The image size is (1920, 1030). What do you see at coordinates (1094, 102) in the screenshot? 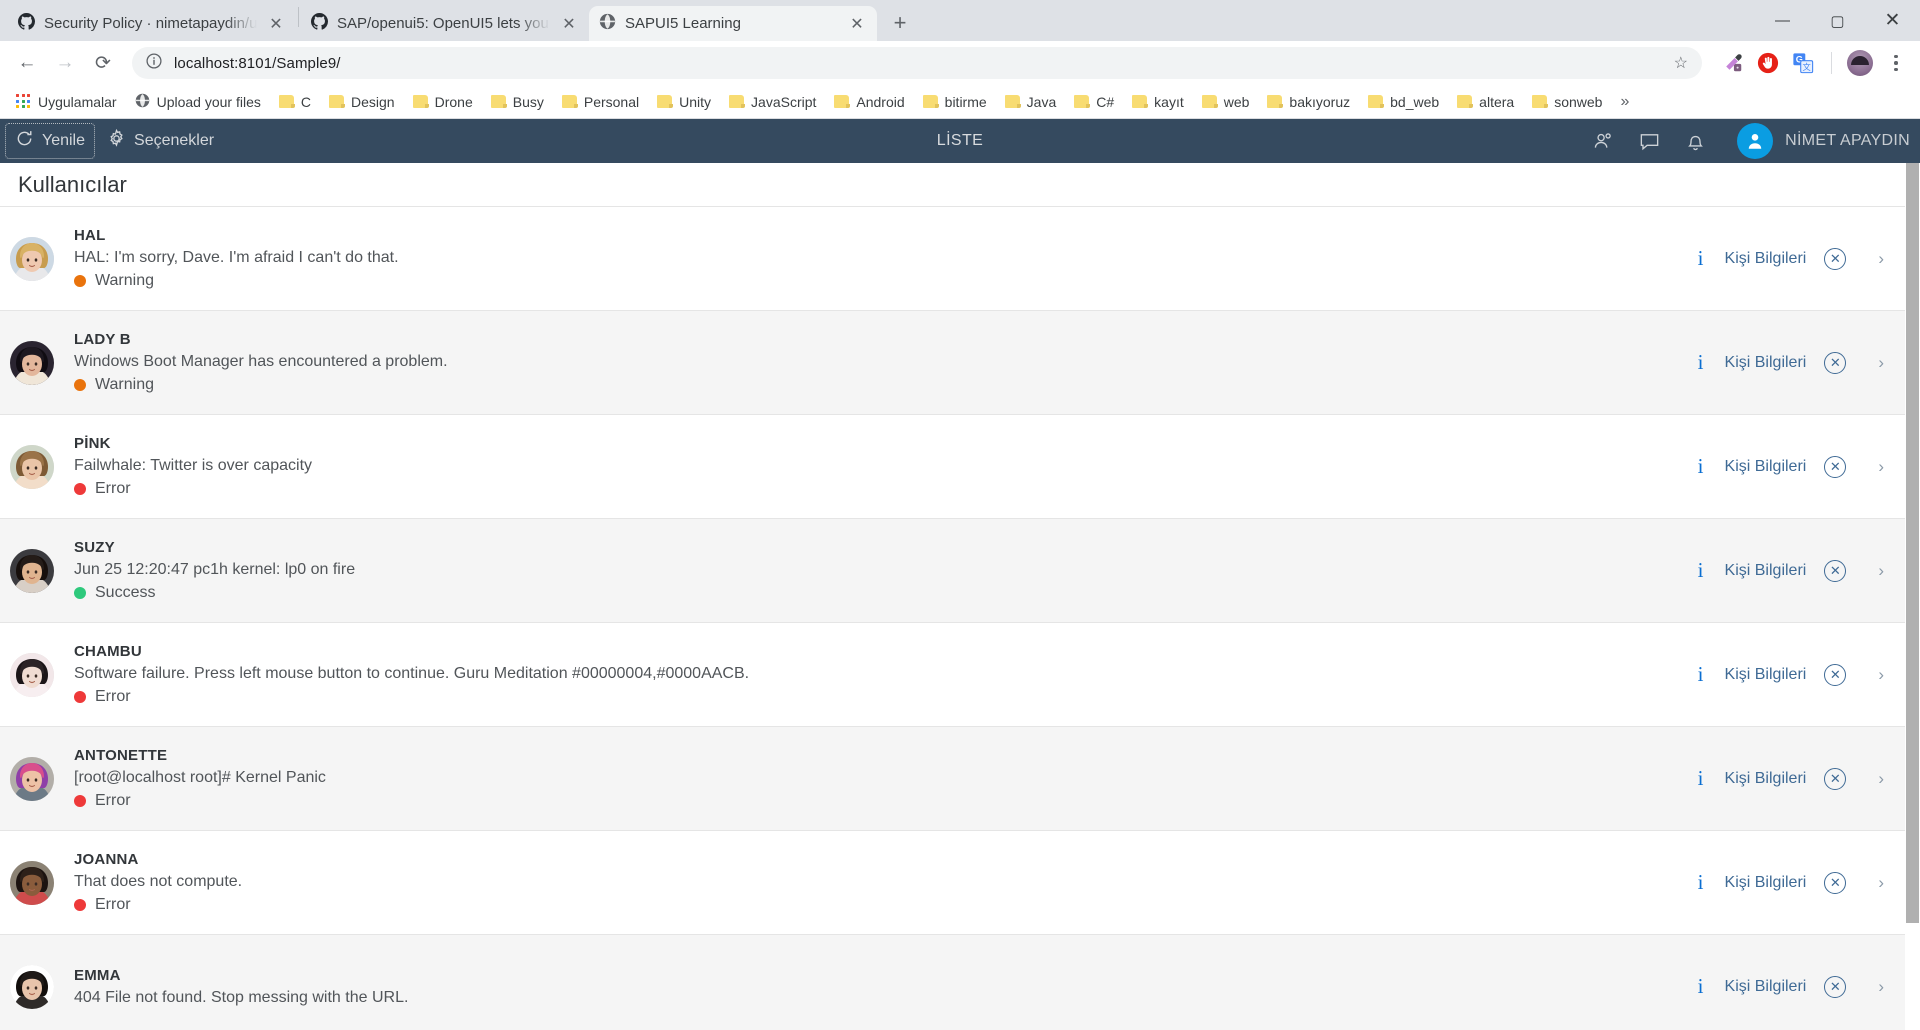
I see `bookmark-csharp: C#` at bounding box center [1094, 102].